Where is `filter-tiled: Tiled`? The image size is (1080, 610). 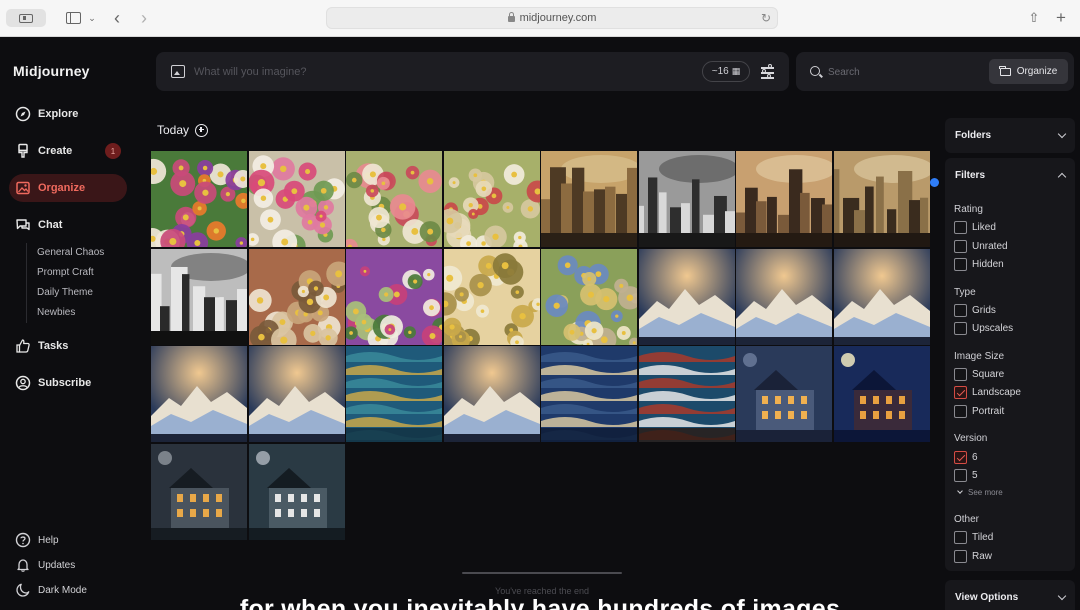
filter-tiled: Tiled is located at coordinates (973, 537).